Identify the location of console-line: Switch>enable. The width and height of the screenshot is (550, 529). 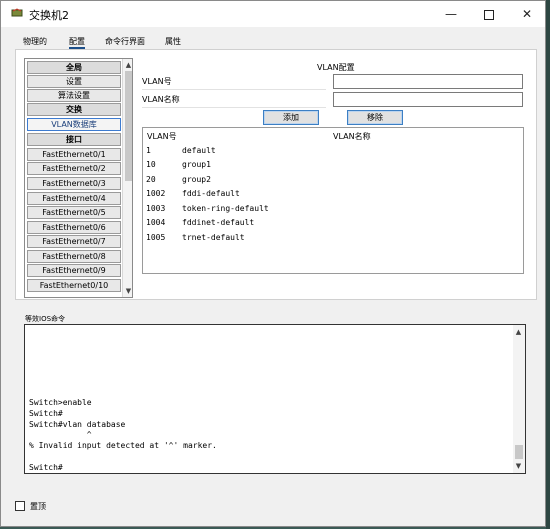
(60, 402).